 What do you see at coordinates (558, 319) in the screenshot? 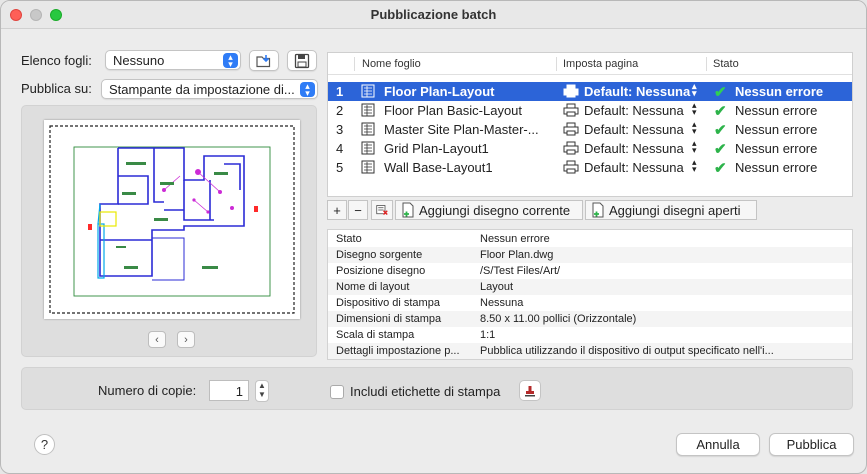
I see `detail-value: 8.50 x 11.00 pollici (Orizzontale)` at bounding box center [558, 319].